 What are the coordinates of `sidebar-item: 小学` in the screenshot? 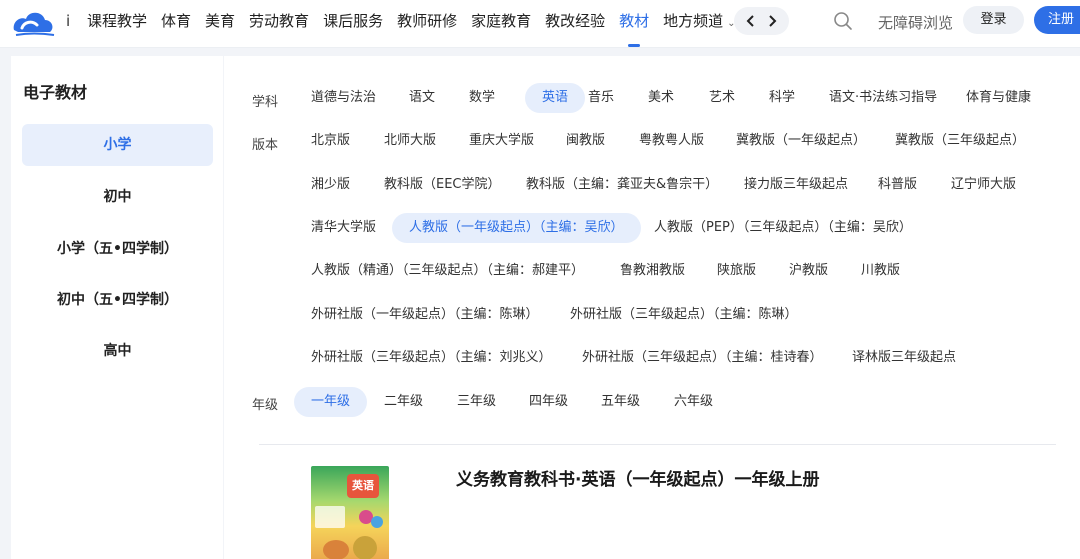 It's located at (117, 145).